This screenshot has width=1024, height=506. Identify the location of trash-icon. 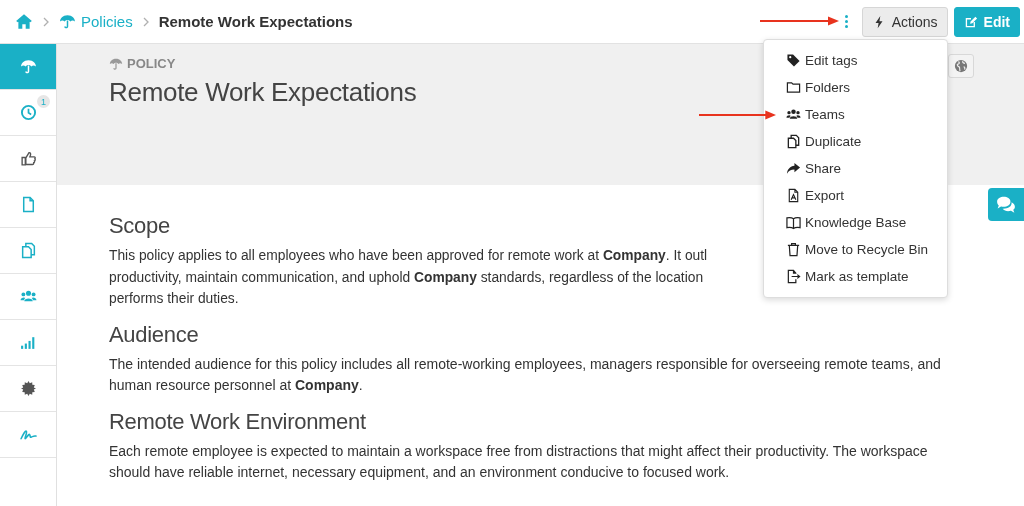
(793, 249).